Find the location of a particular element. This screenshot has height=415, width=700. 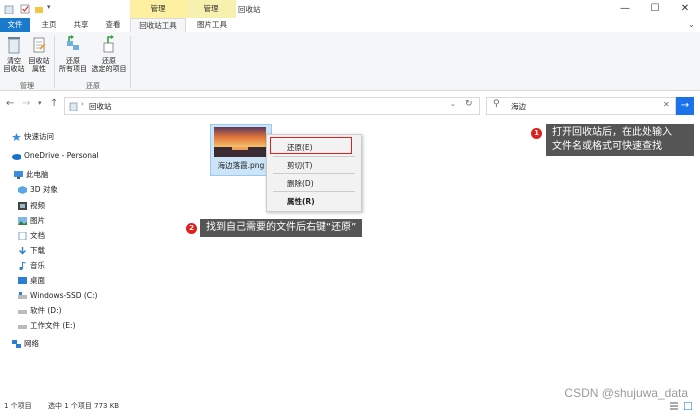

restore-all-items-button: 还原 所有项目 is located at coordinates (73, 54).